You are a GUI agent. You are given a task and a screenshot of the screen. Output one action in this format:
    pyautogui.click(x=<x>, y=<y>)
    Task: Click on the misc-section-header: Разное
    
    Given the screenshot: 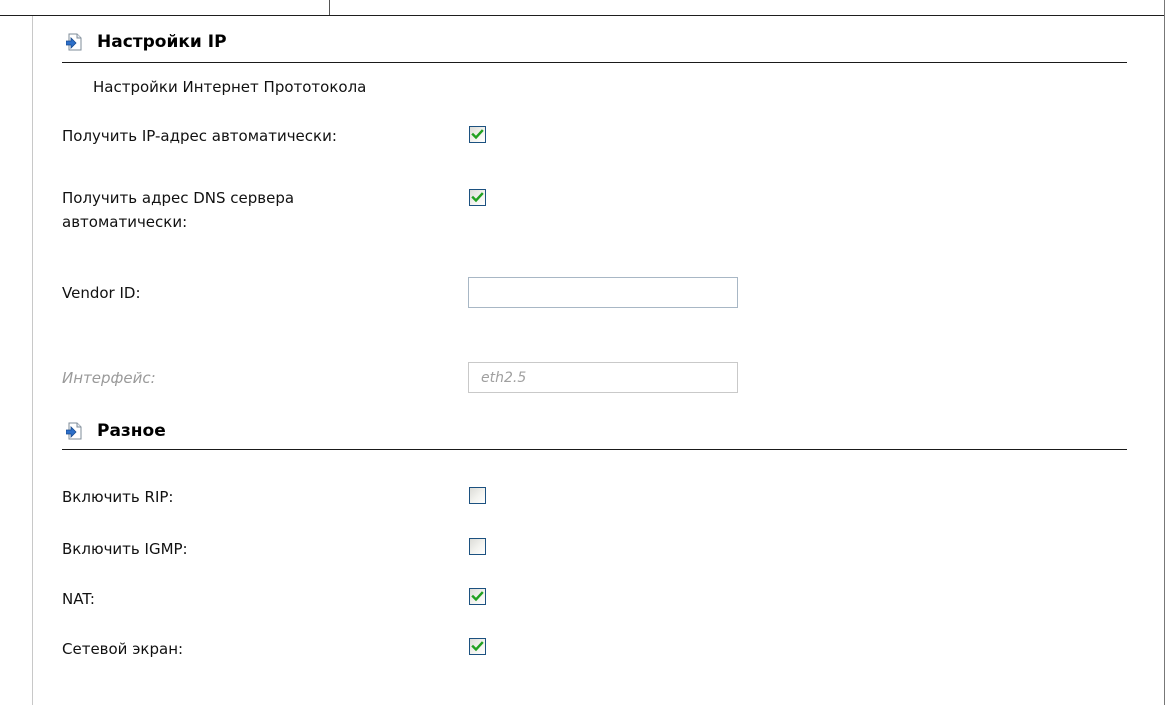 What is the action you would take?
    pyautogui.click(x=115, y=431)
    